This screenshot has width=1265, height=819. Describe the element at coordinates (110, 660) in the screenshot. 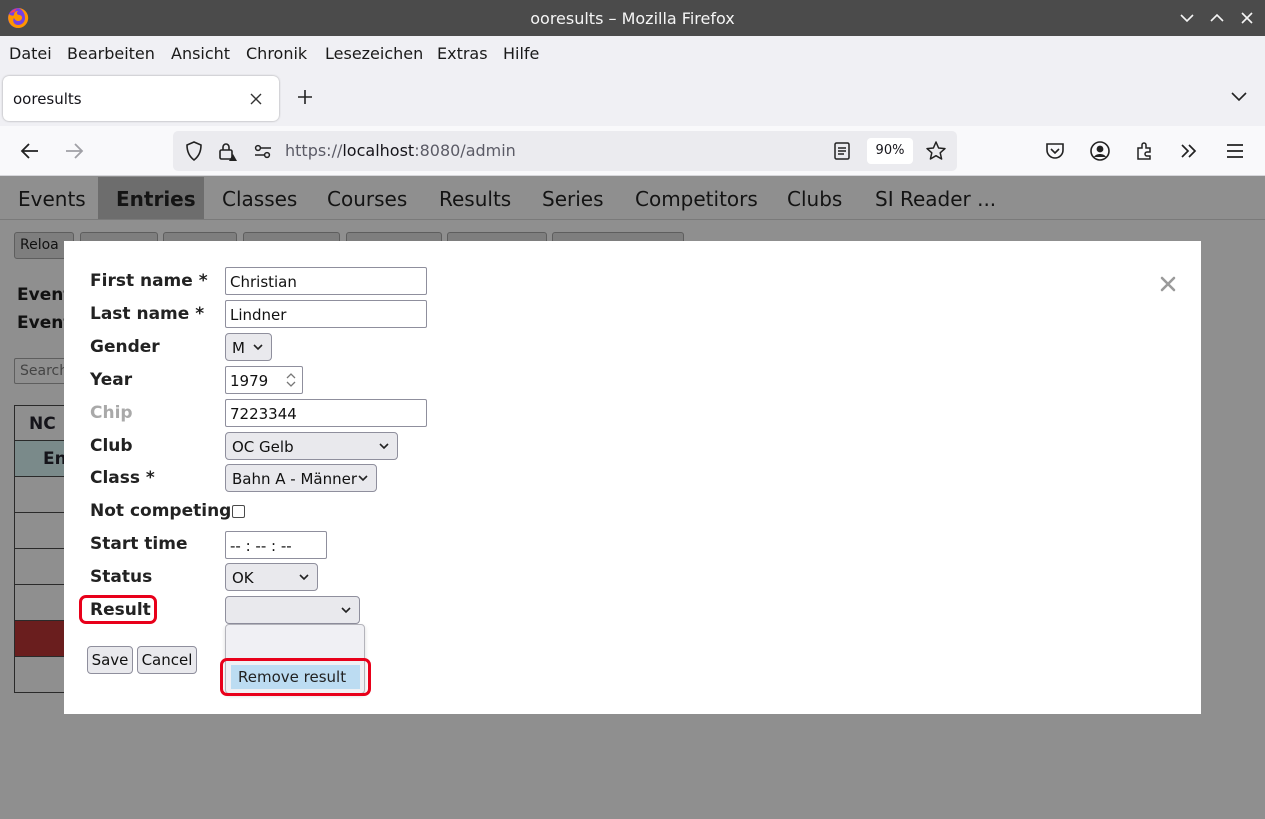

I see `save-button: Save` at that location.